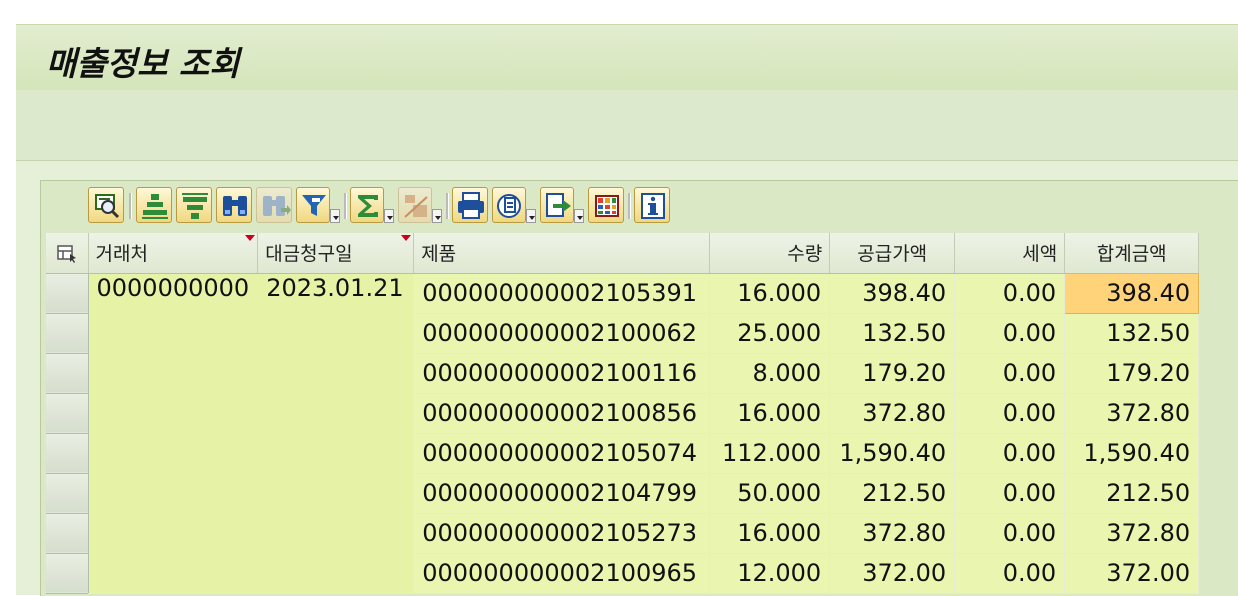  I want to click on sort-ascending-icon, so click(155, 206).